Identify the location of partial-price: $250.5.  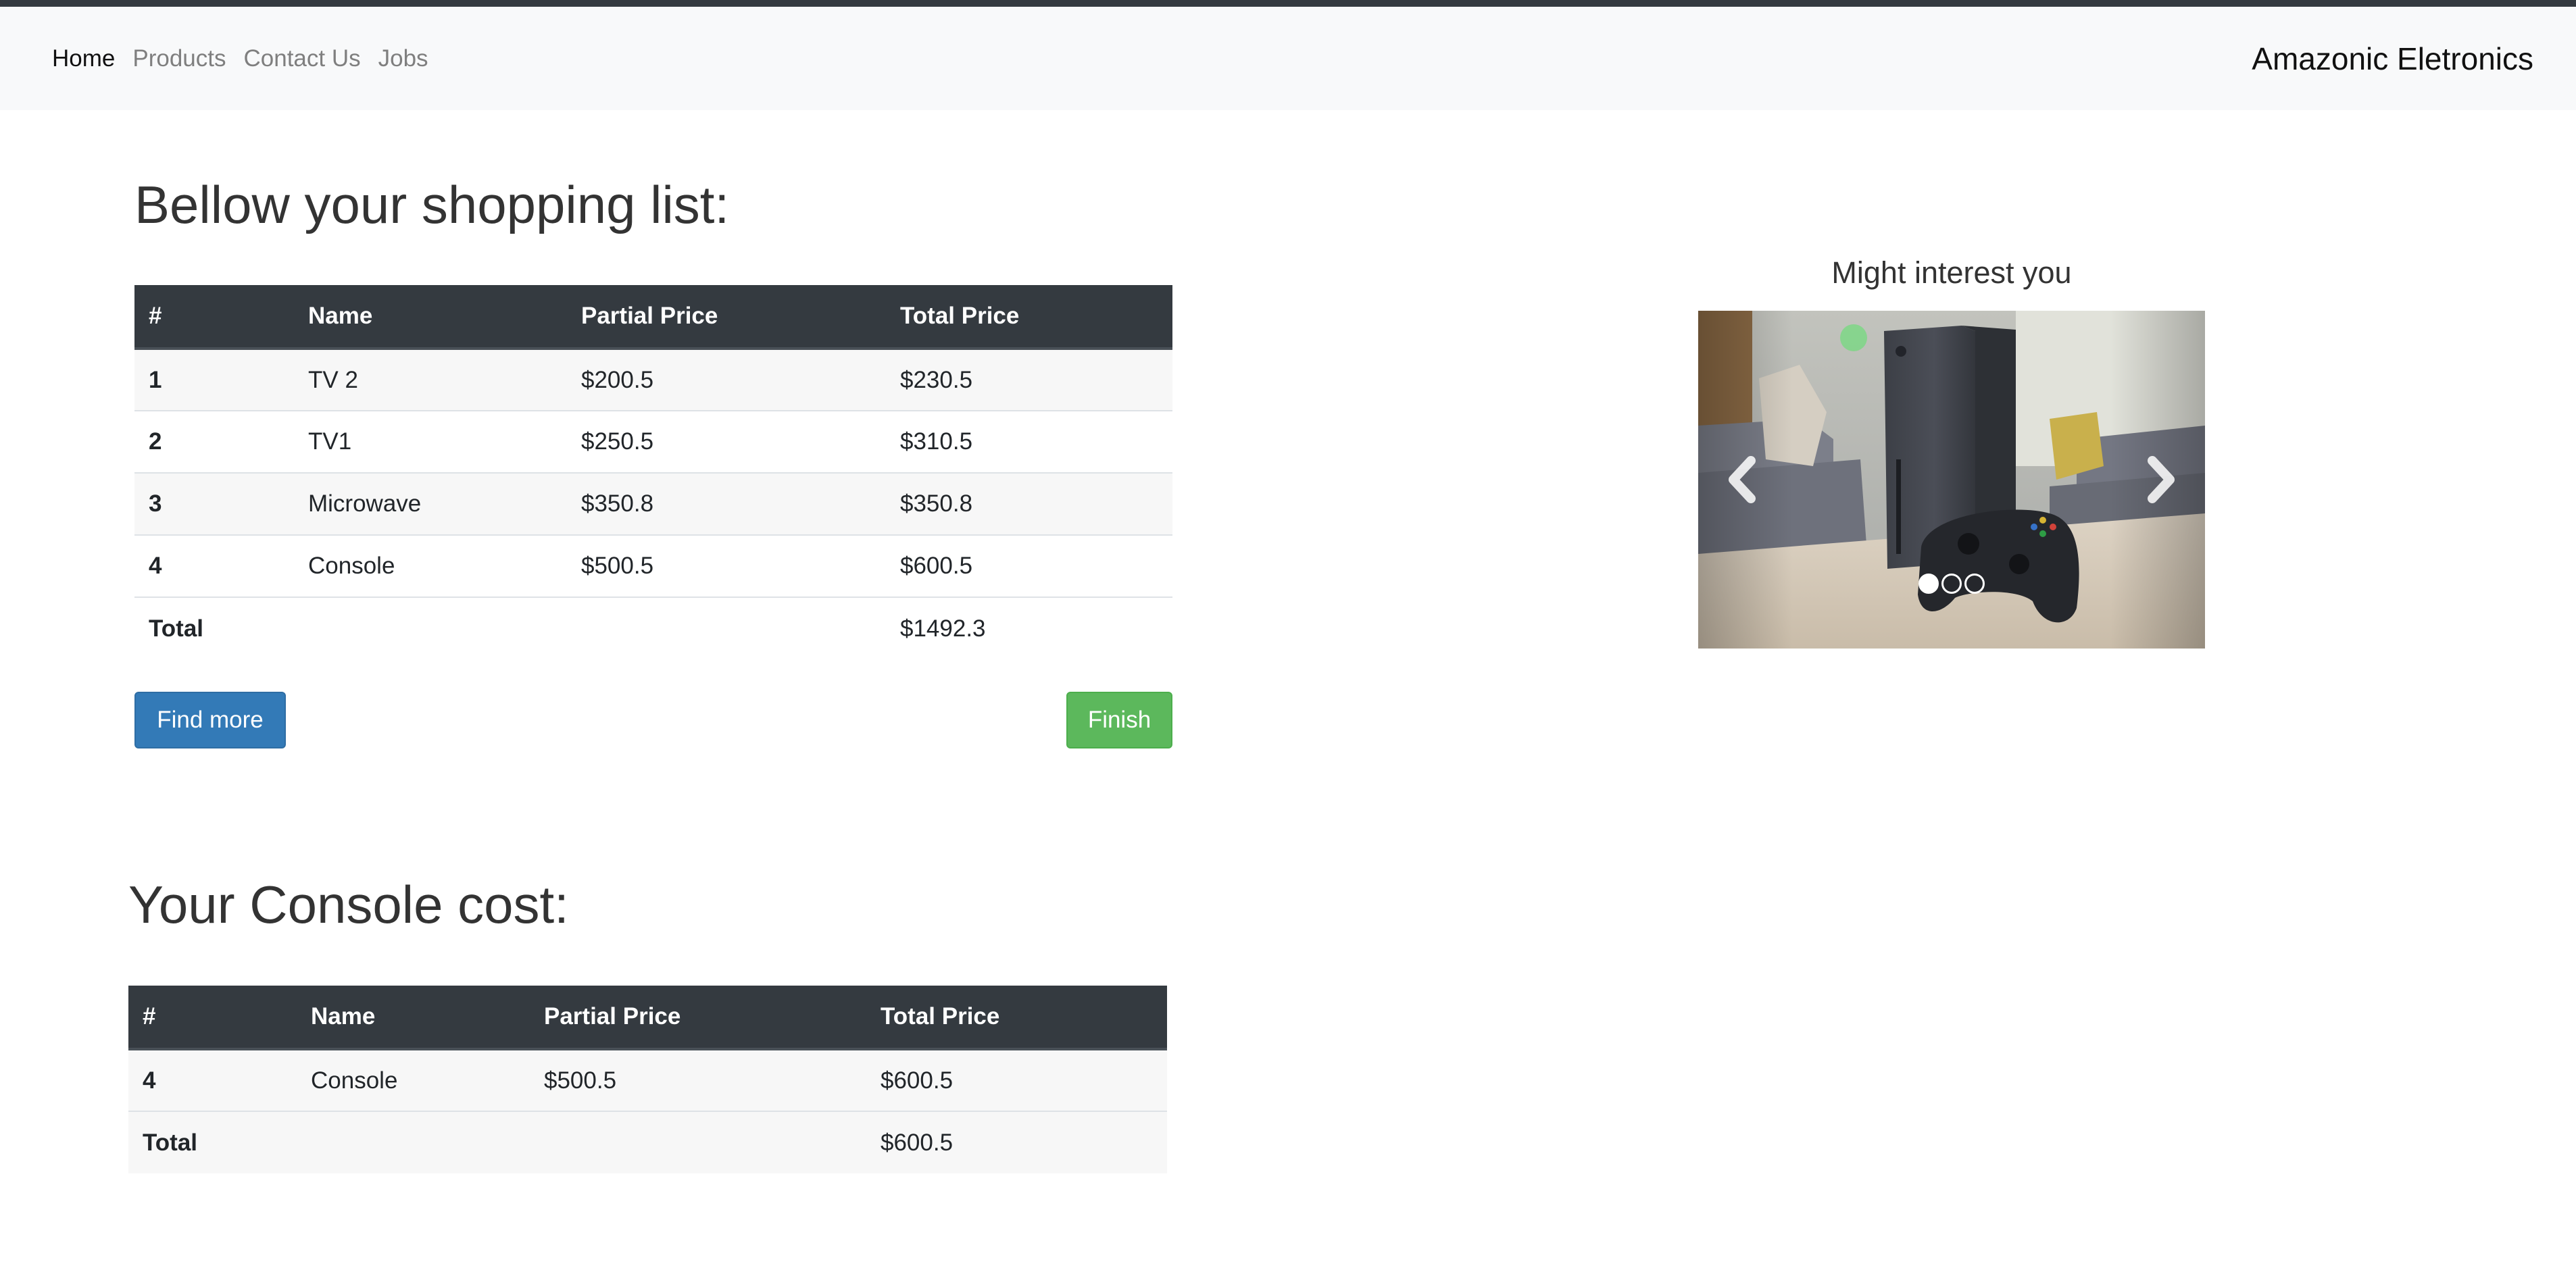
(727, 441).